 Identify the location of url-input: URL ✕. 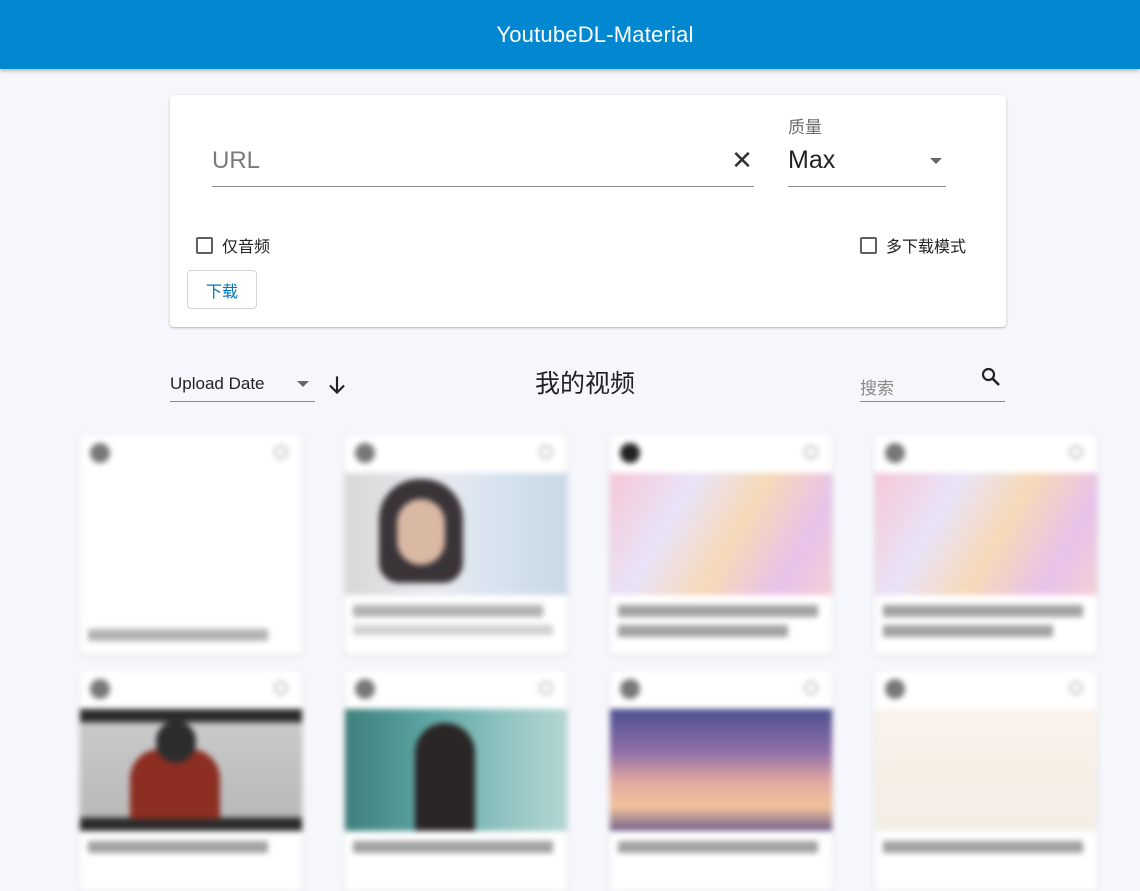
(483, 161).